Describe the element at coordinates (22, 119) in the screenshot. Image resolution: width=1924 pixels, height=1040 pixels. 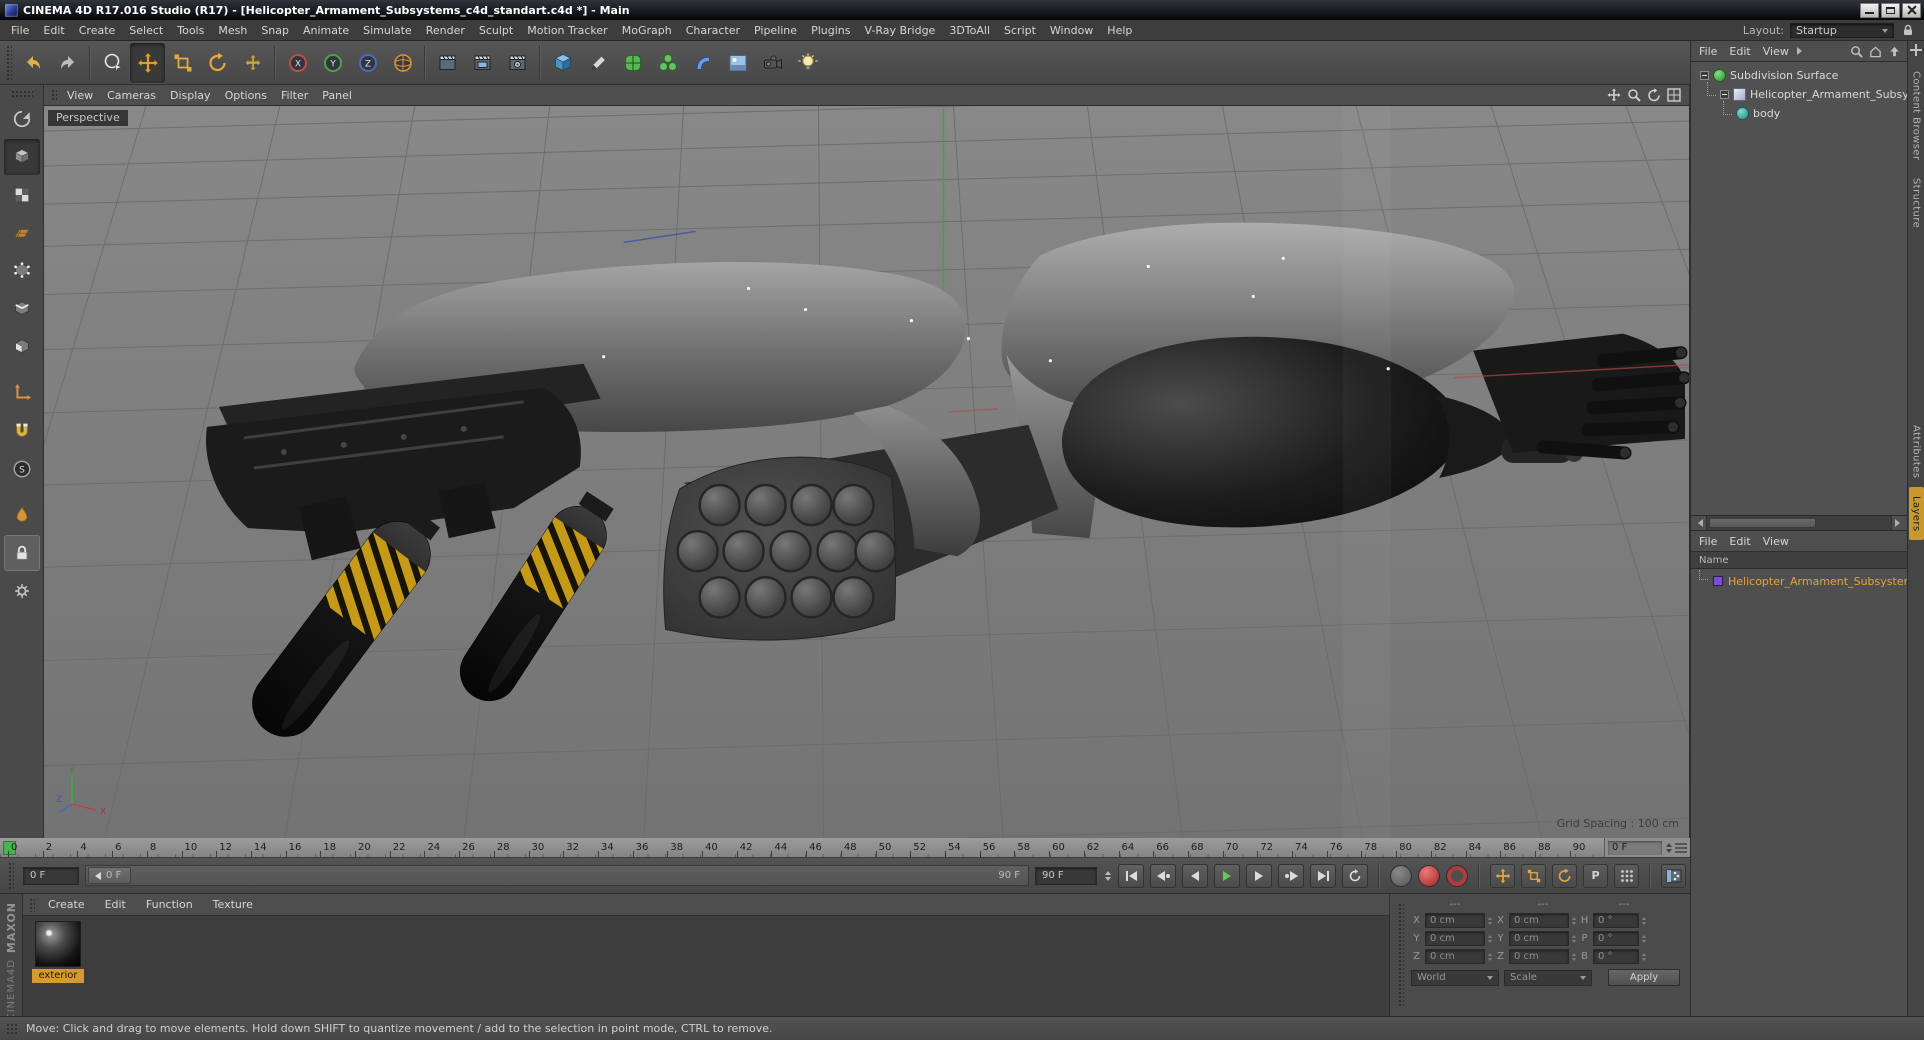
I see `make-editable-button` at that location.